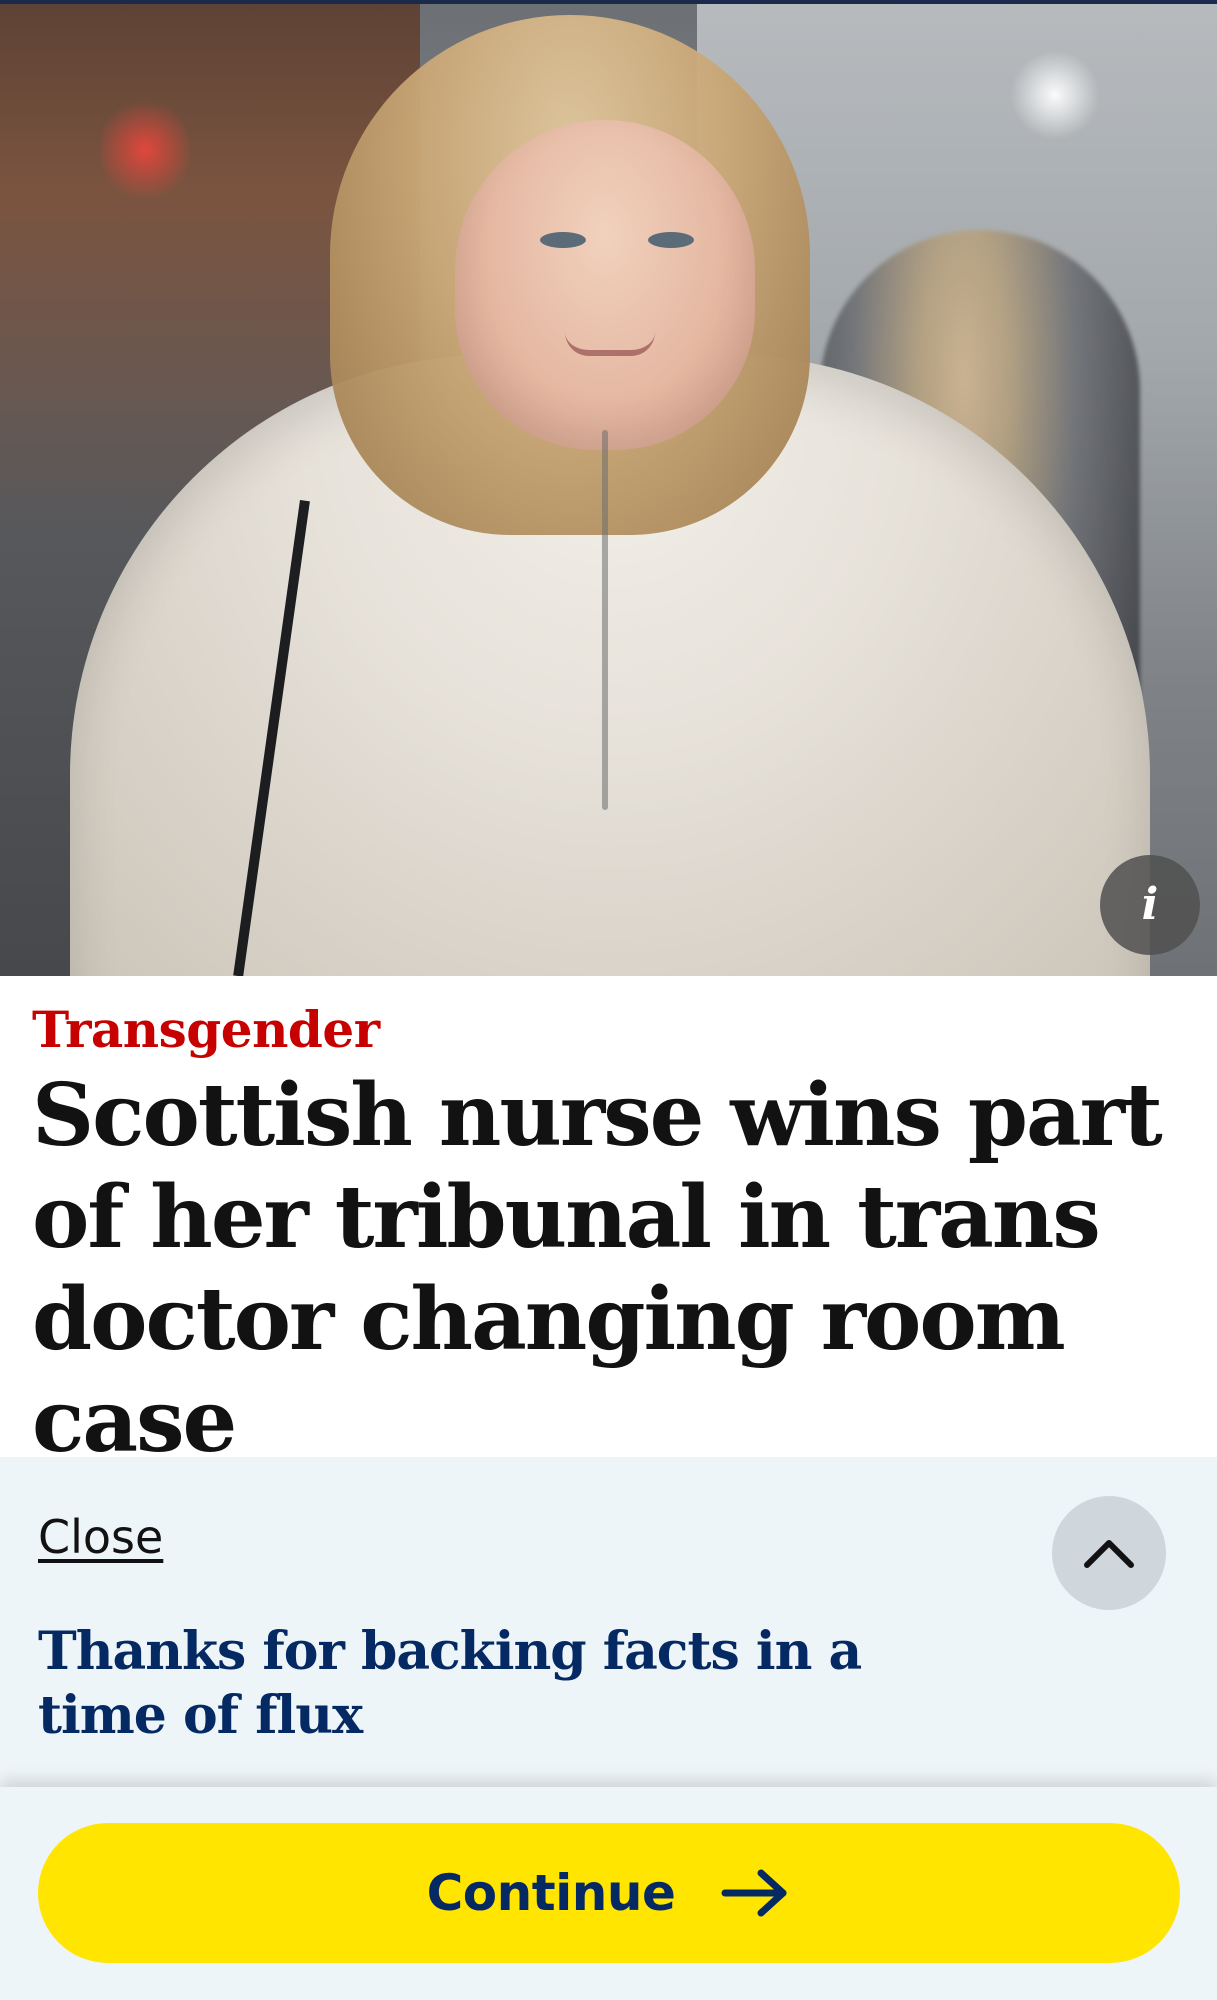  I want to click on continue-button: Continue, so click(609, 1893).